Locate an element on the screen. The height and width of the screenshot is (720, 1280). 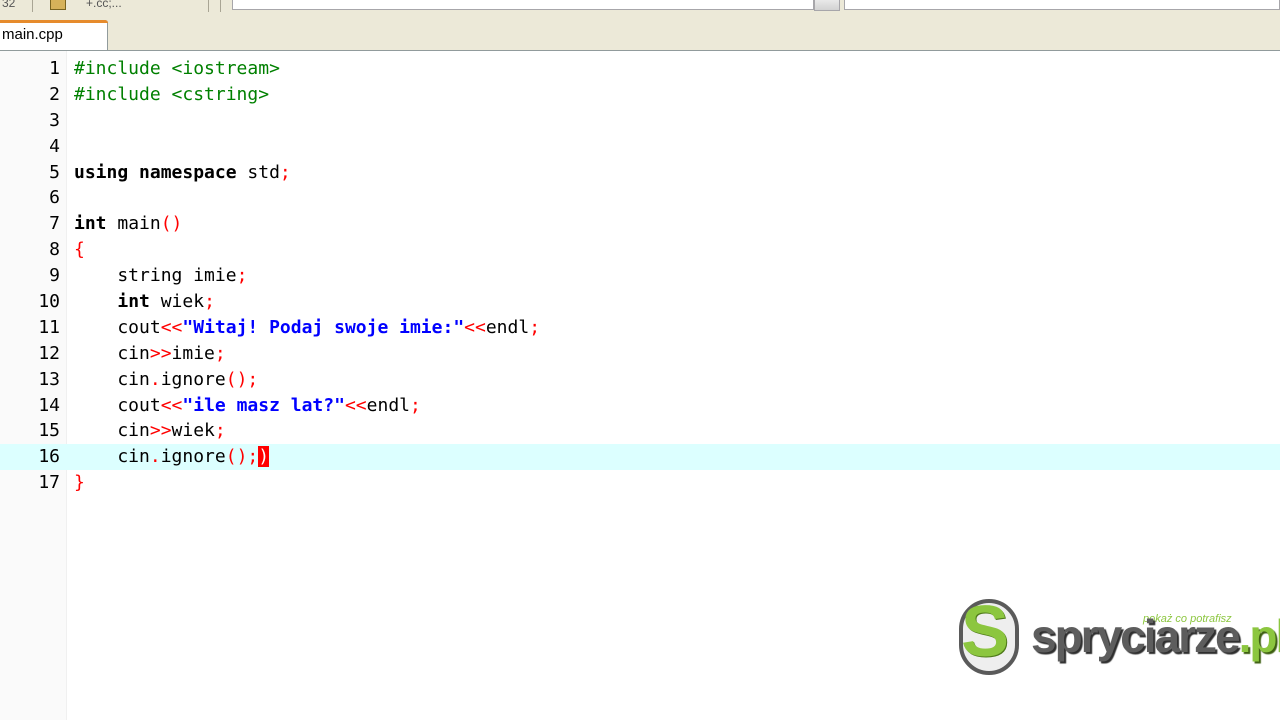
line-number: 8 is located at coordinates (54, 250).